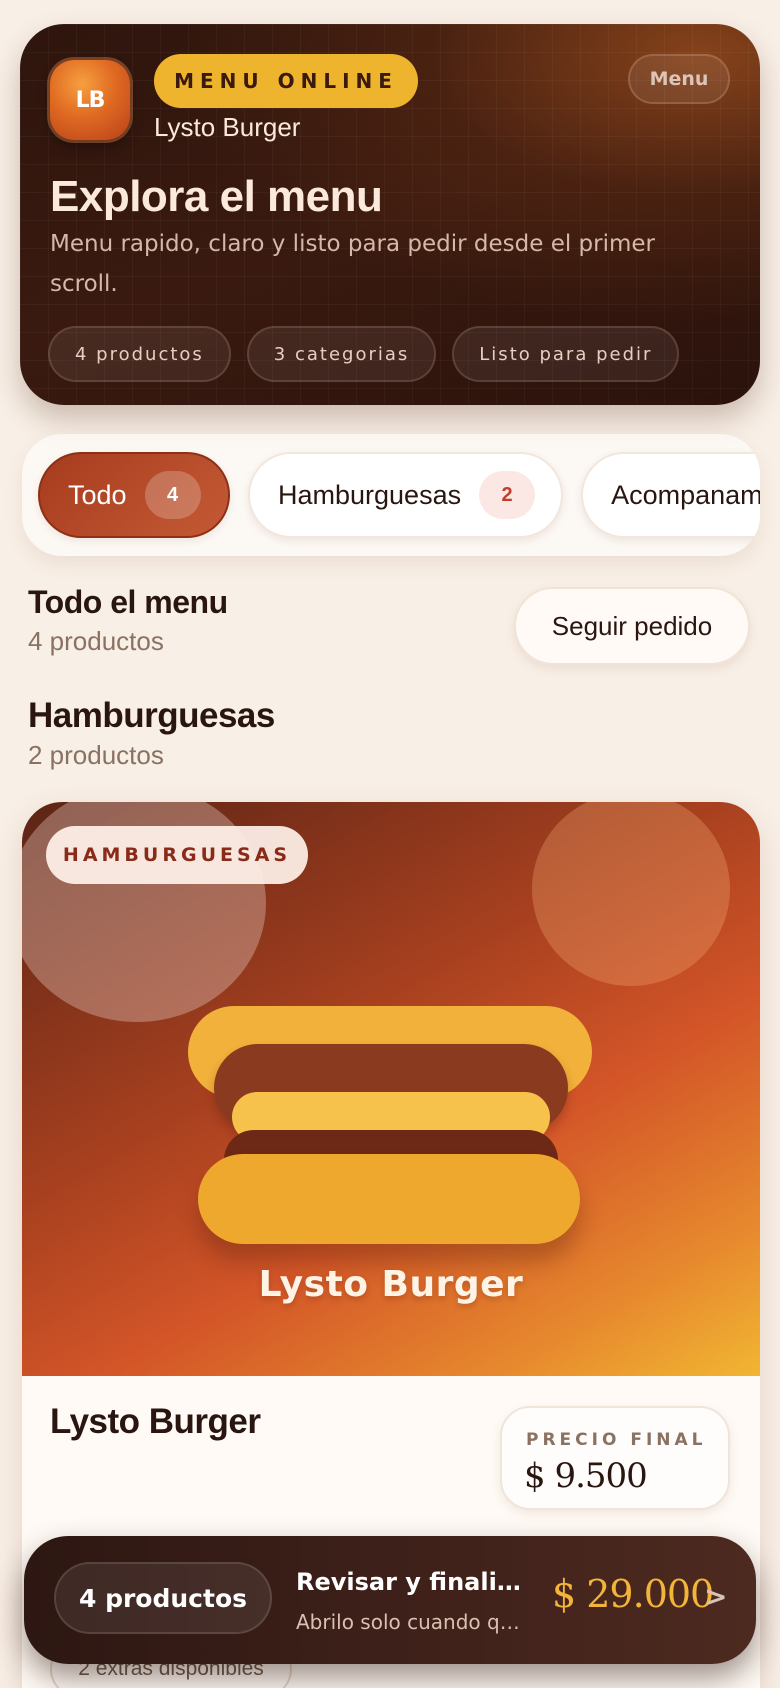 The height and width of the screenshot is (1688, 780). What do you see at coordinates (286, 81) in the screenshot?
I see `menu-online-badge: MENU ONLINE` at bounding box center [286, 81].